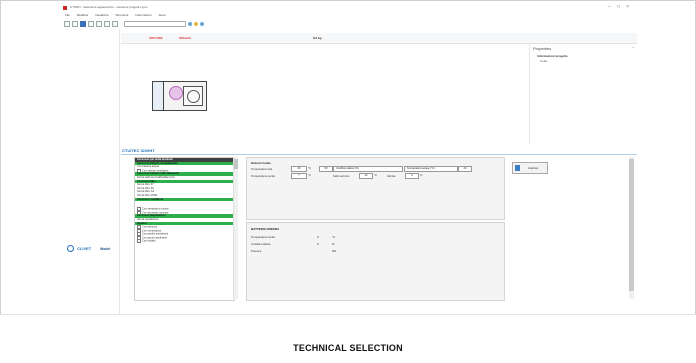 The height and width of the screenshot is (363, 696). Describe the element at coordinates (318, 237) in the screenshot. I see `coil-row1-value: 0` at that location.